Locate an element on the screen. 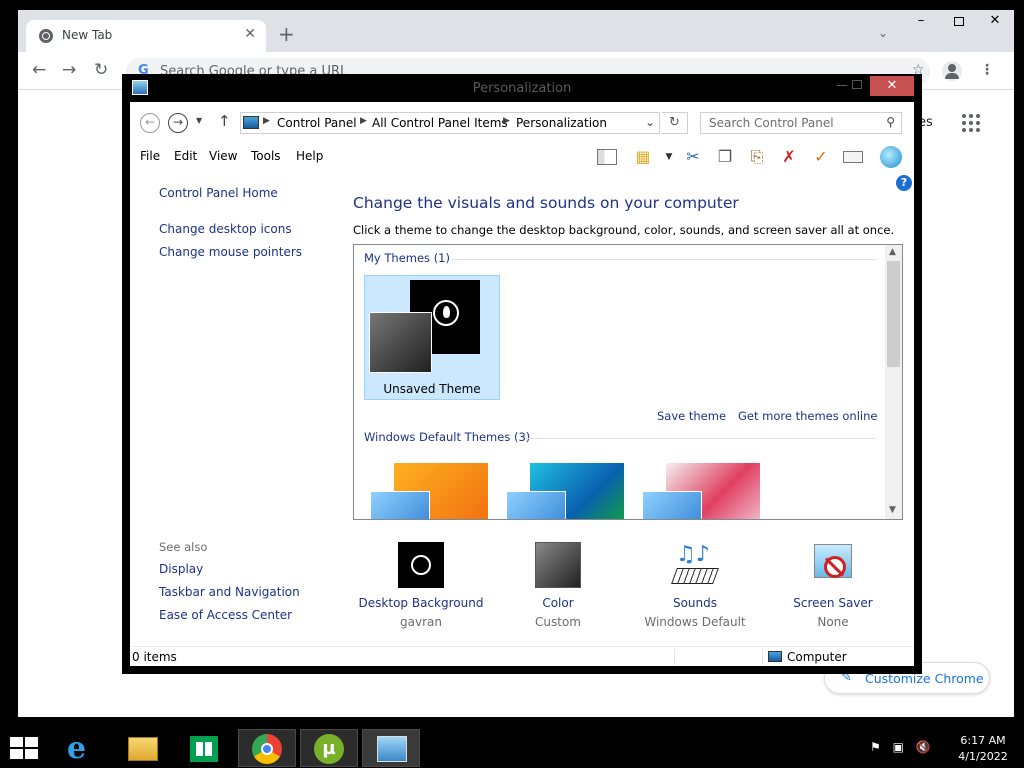 The height and width of the screenshot is (768, 1024). taskbar-clock: 6:17 AM 4/1/2022 is located at coordinates (983, 749).